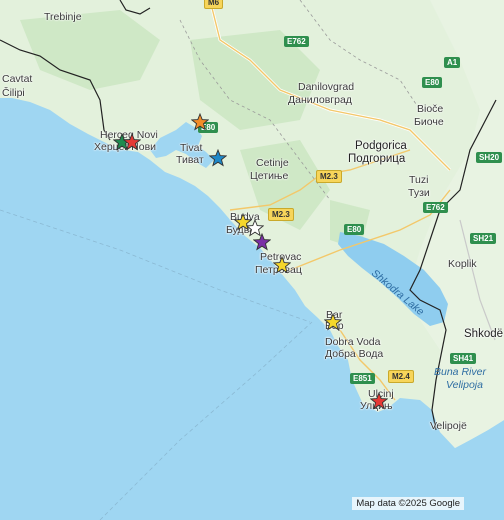 The image size is (504, 520). What do you see at coordinates (419, 180) in the screenshot?
I see `place-label-tuzi-lat: Tuzi` at bounding box center [419, 180].